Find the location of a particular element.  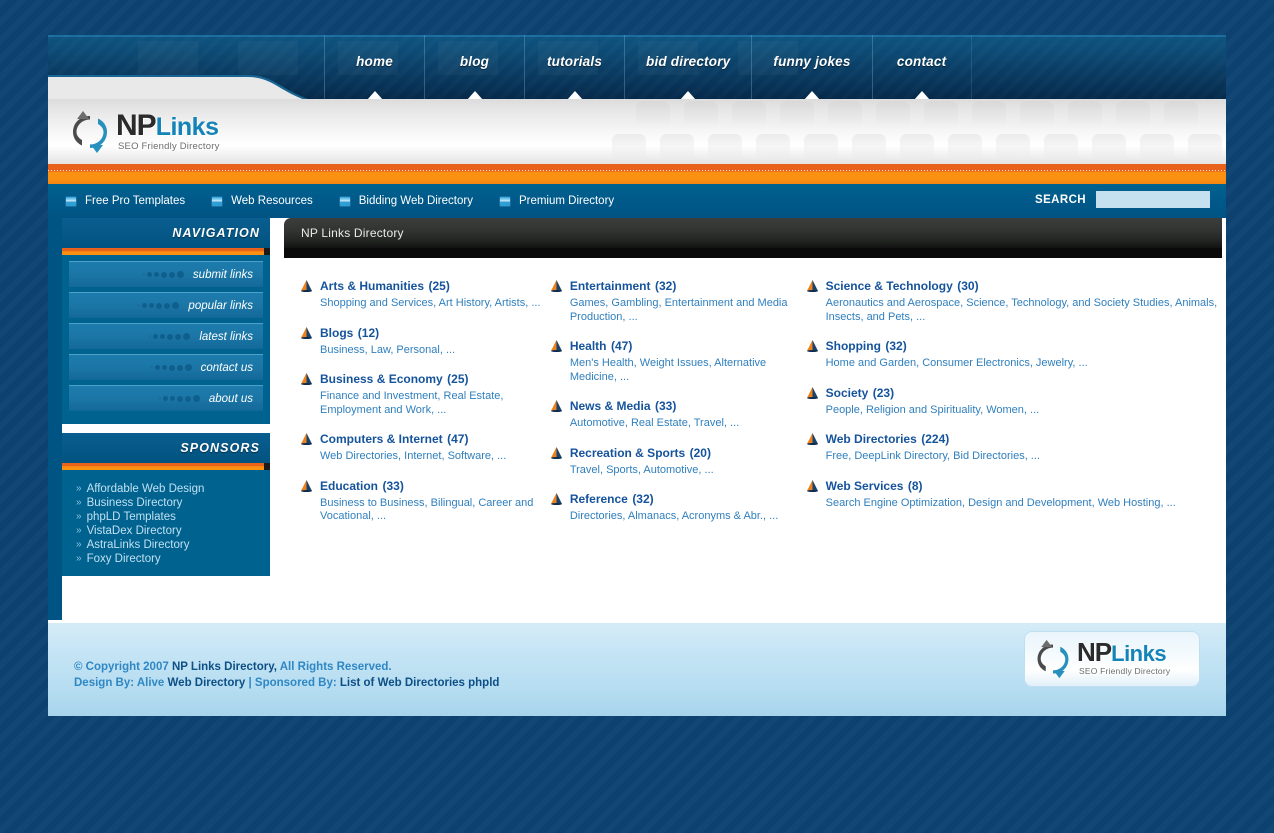

sponsor-link-phpld-templates: » phpLD Templates is located at coordinates (166, 517).